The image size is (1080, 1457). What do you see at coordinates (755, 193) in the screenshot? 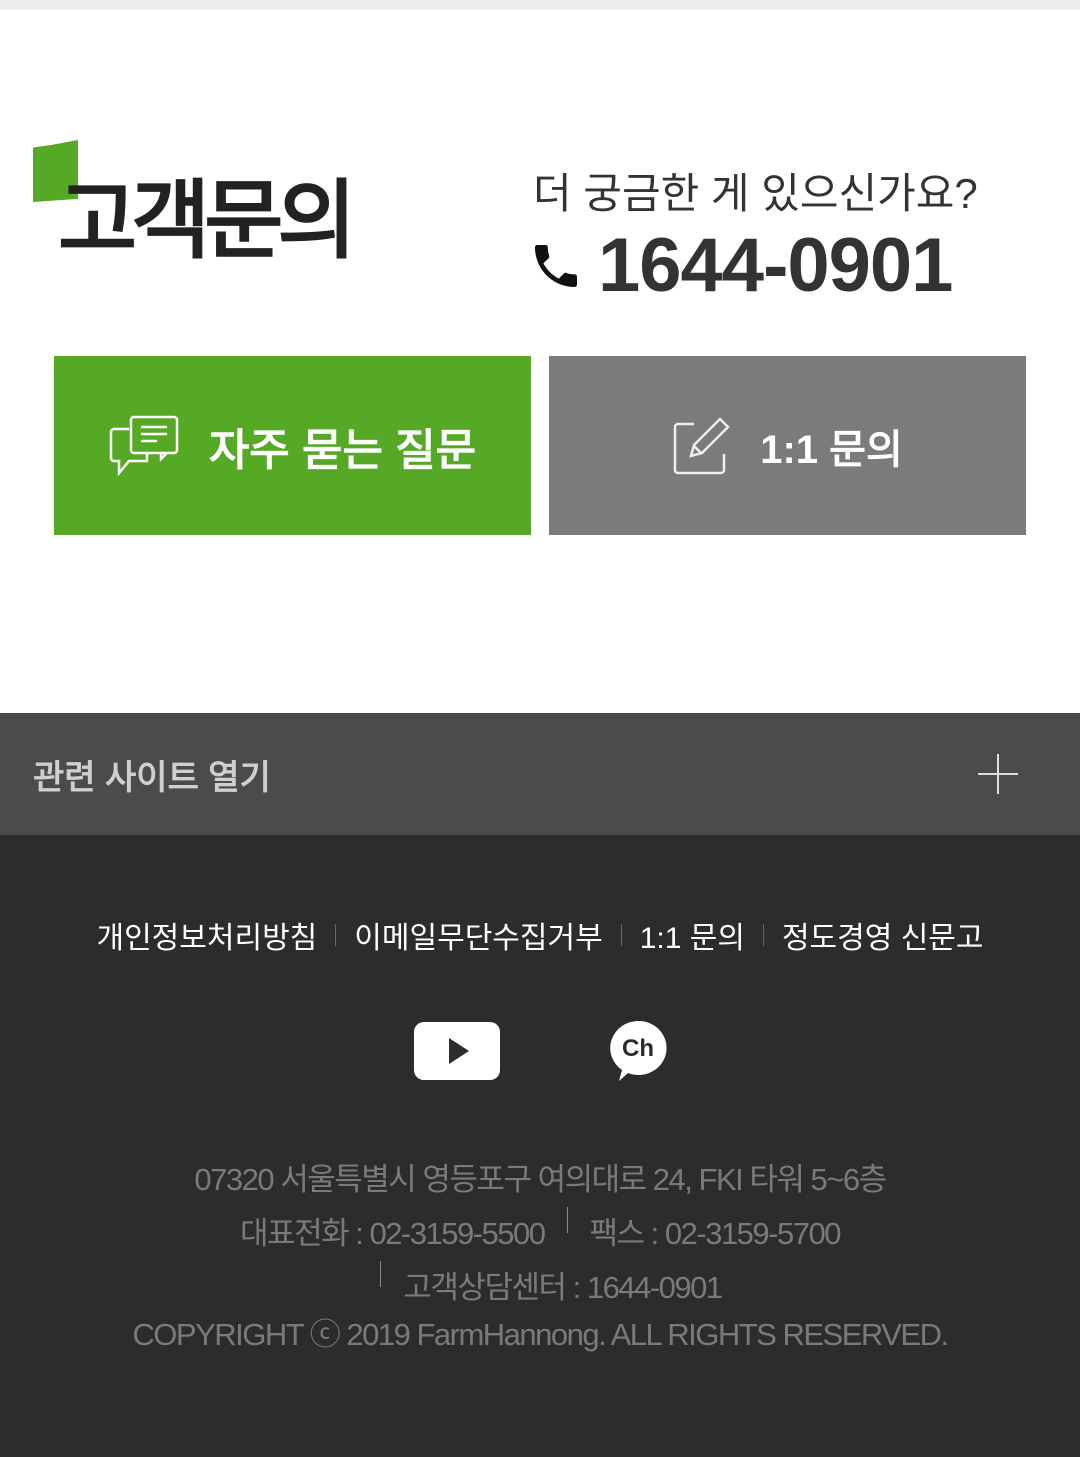
I see `question-text: 더 궁금한 게 있으신가요?` at bounding box center [755, 193].